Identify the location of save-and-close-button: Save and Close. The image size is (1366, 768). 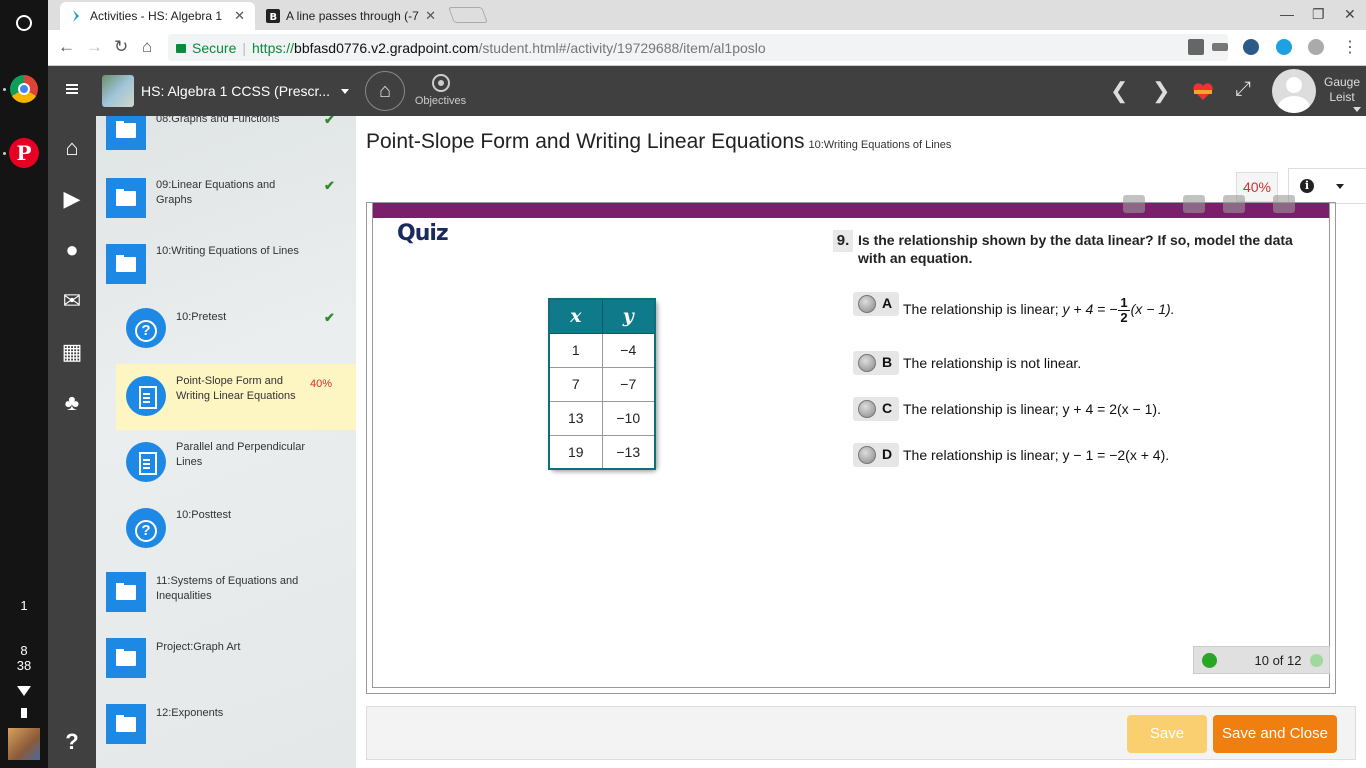
(1275, 734).